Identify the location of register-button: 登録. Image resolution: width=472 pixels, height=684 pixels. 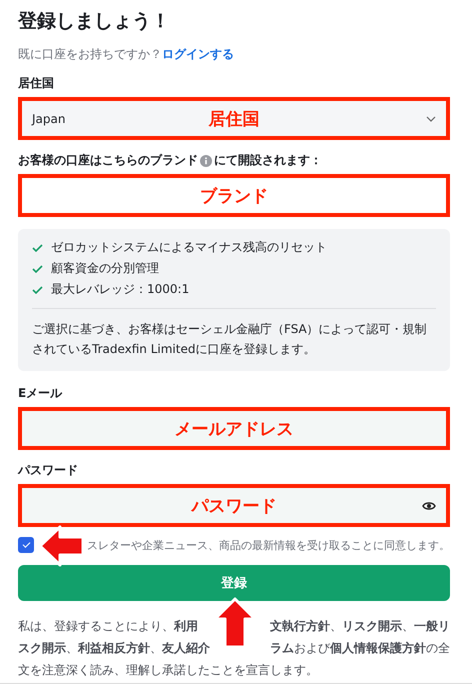
(234, 583).